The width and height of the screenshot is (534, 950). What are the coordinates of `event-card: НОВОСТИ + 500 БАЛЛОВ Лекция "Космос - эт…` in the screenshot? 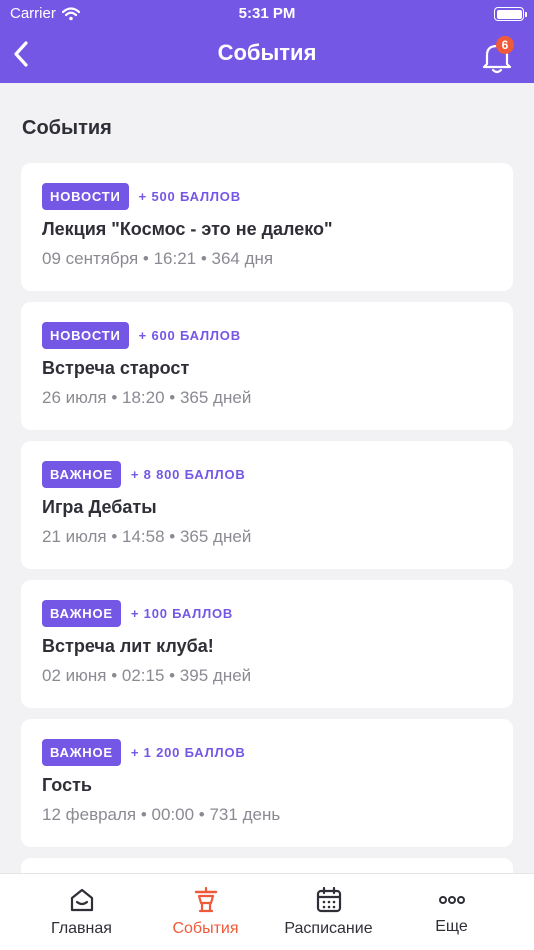 It's located at (267, 227).